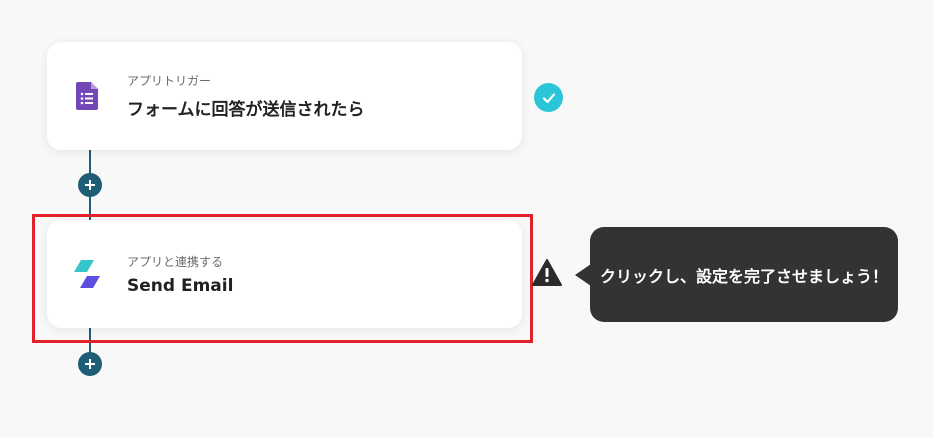 The image size is (933, 438). I want to click on check-icon, so click(548, 97).